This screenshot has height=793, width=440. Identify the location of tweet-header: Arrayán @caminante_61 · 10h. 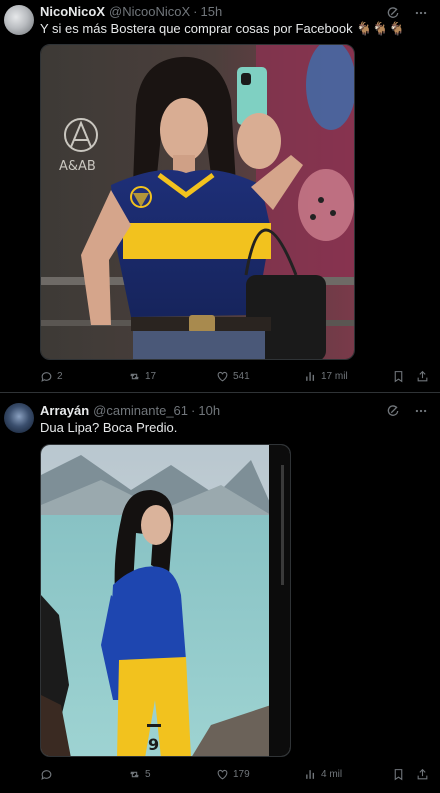
(130, 411).